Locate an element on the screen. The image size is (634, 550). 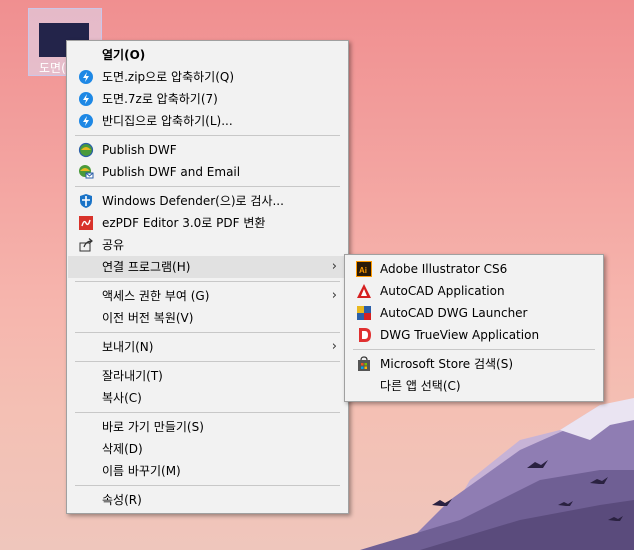
menu-item-label: 복사(C) is located at coordinates (122, 398).